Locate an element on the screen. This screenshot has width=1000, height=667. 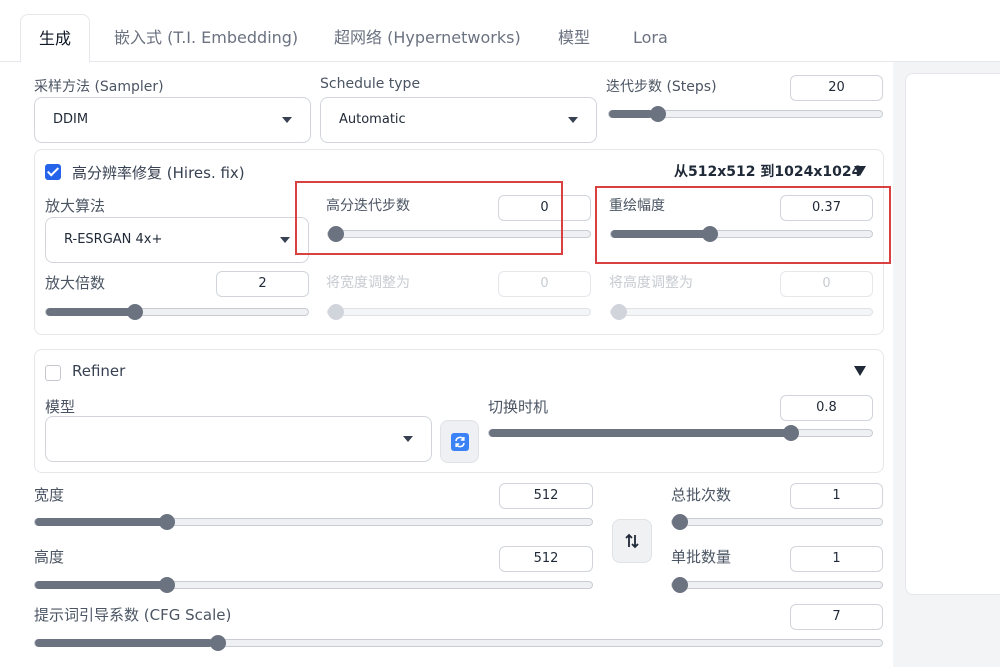
cfg-scale-input: 7 is located at coordinates (836, 617).